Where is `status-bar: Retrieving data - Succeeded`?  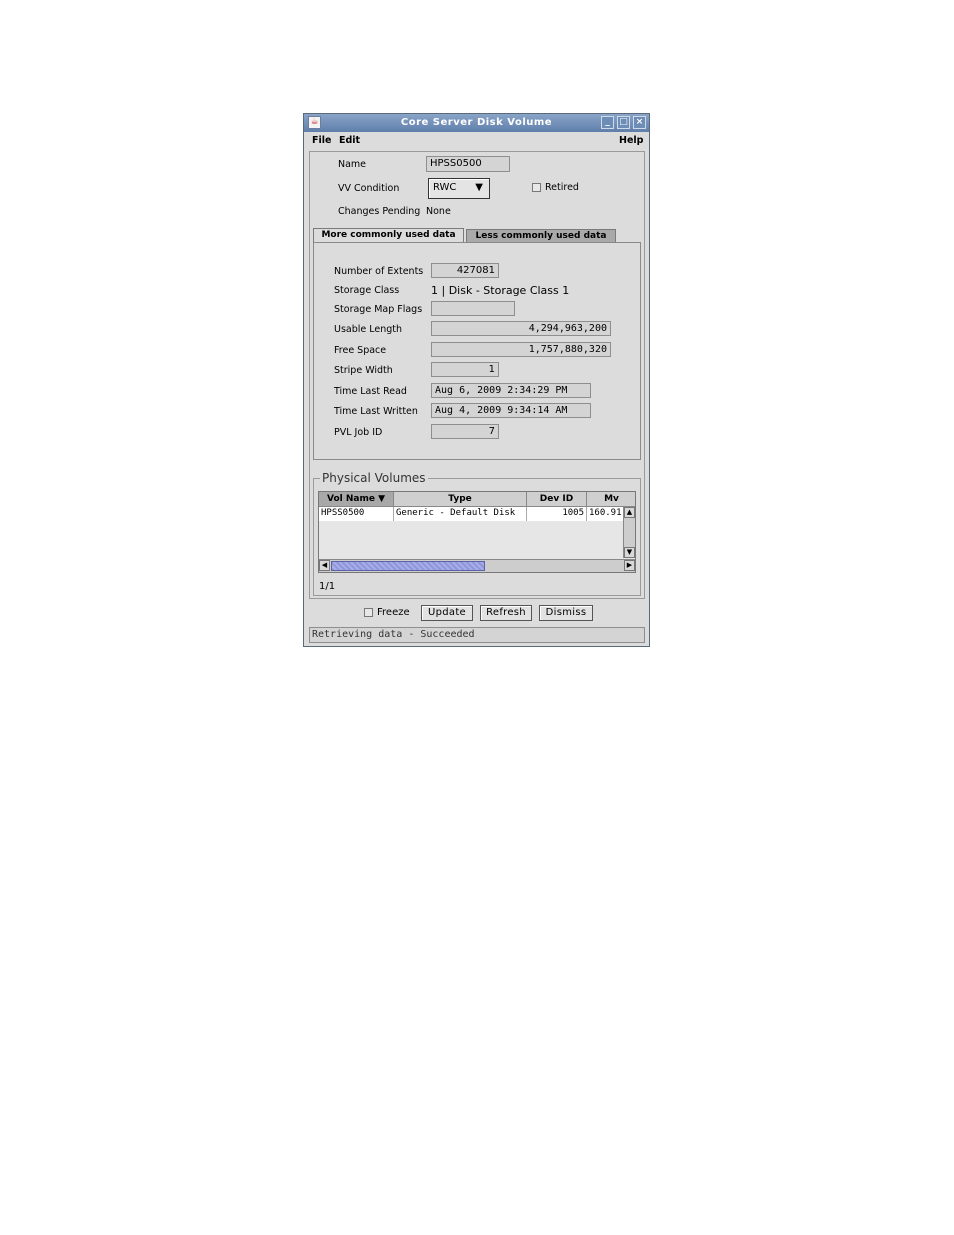 status-bar: Retrieving data - Succeeded is located at coordinates (477, 635).